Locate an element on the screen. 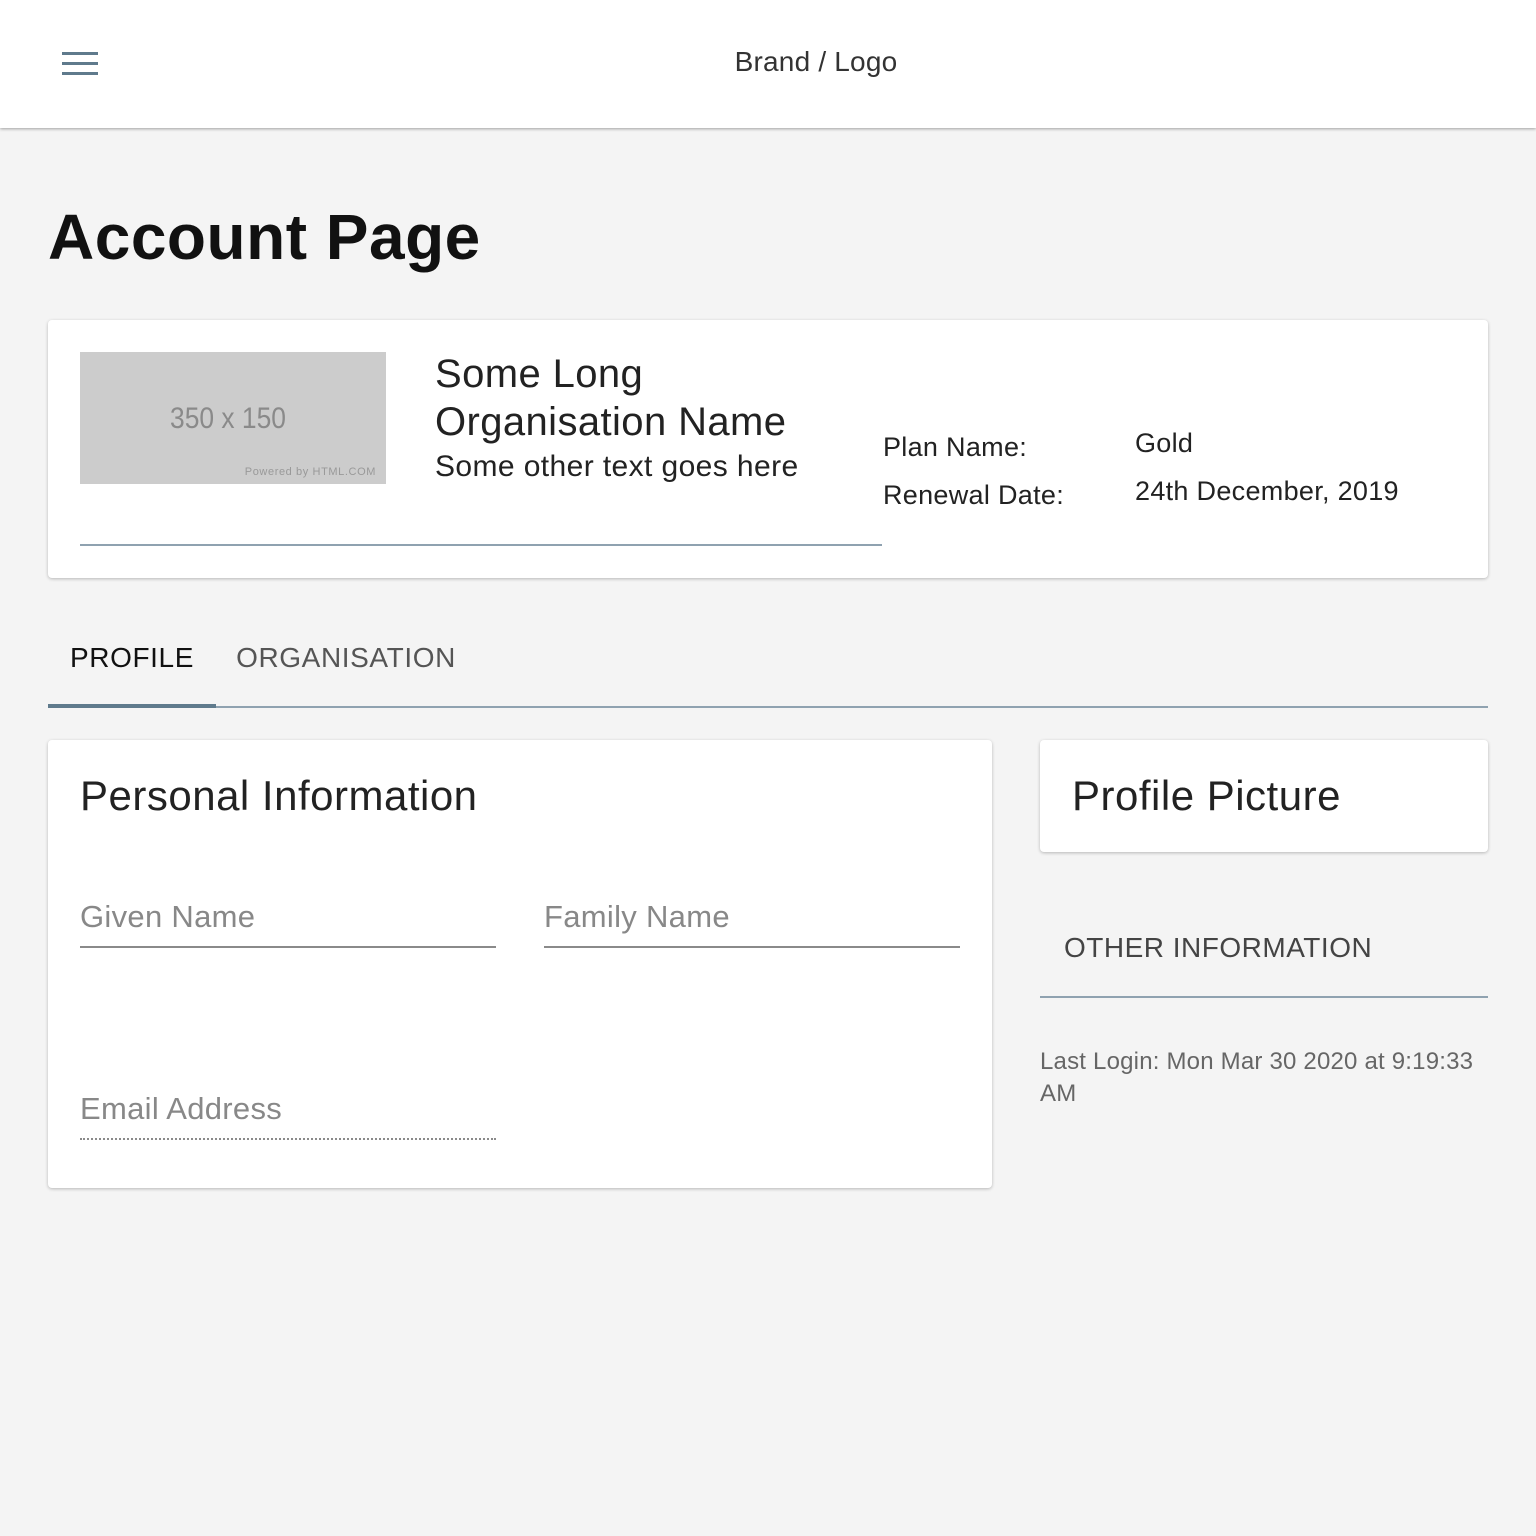 The image size is (1536, 1536). active-tab-indicator is located at coordinates (132, 706).